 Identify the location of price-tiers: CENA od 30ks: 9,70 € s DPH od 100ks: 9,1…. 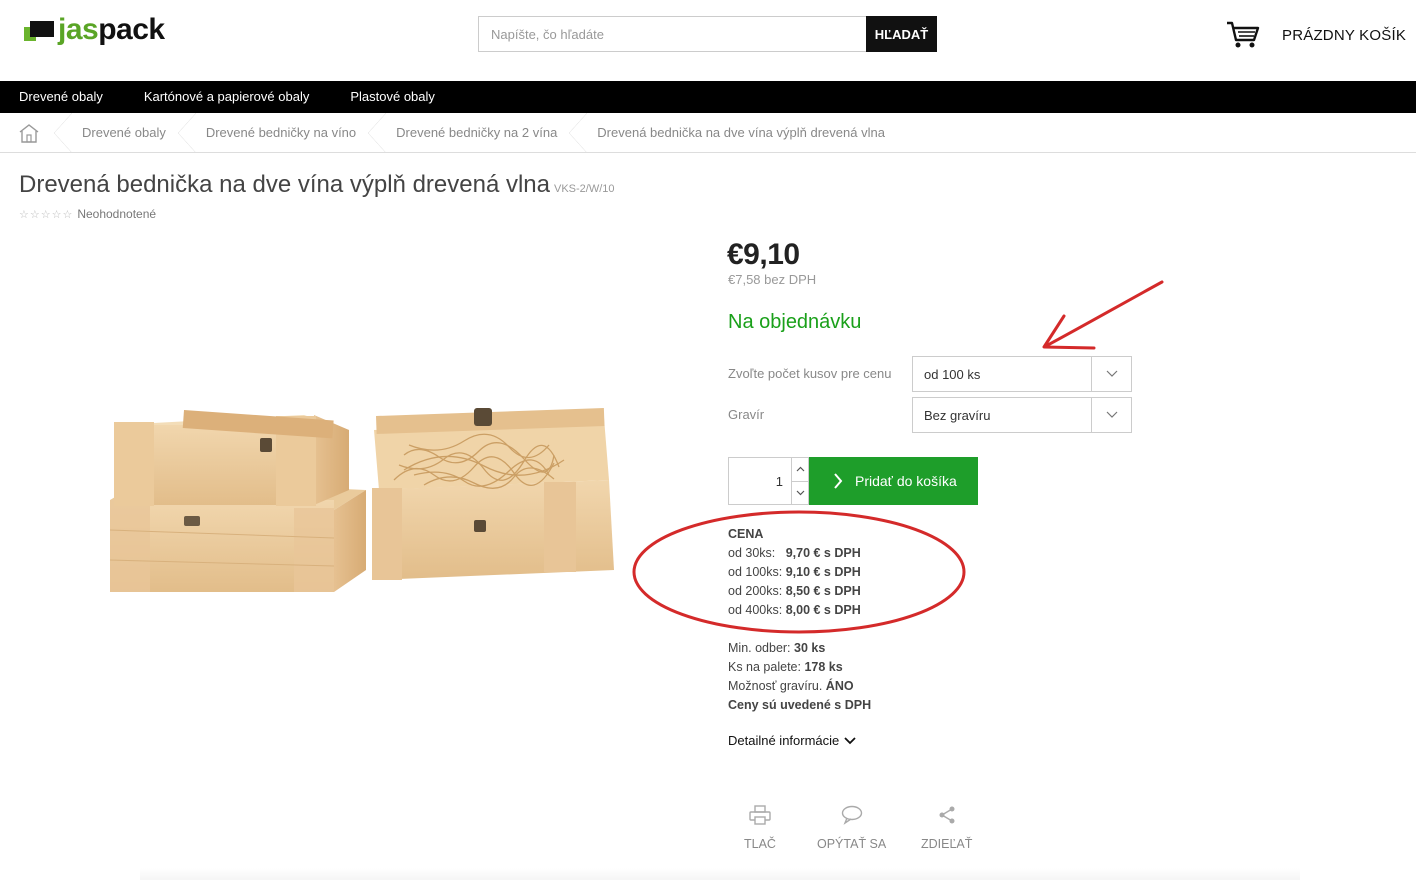
(794, 572).